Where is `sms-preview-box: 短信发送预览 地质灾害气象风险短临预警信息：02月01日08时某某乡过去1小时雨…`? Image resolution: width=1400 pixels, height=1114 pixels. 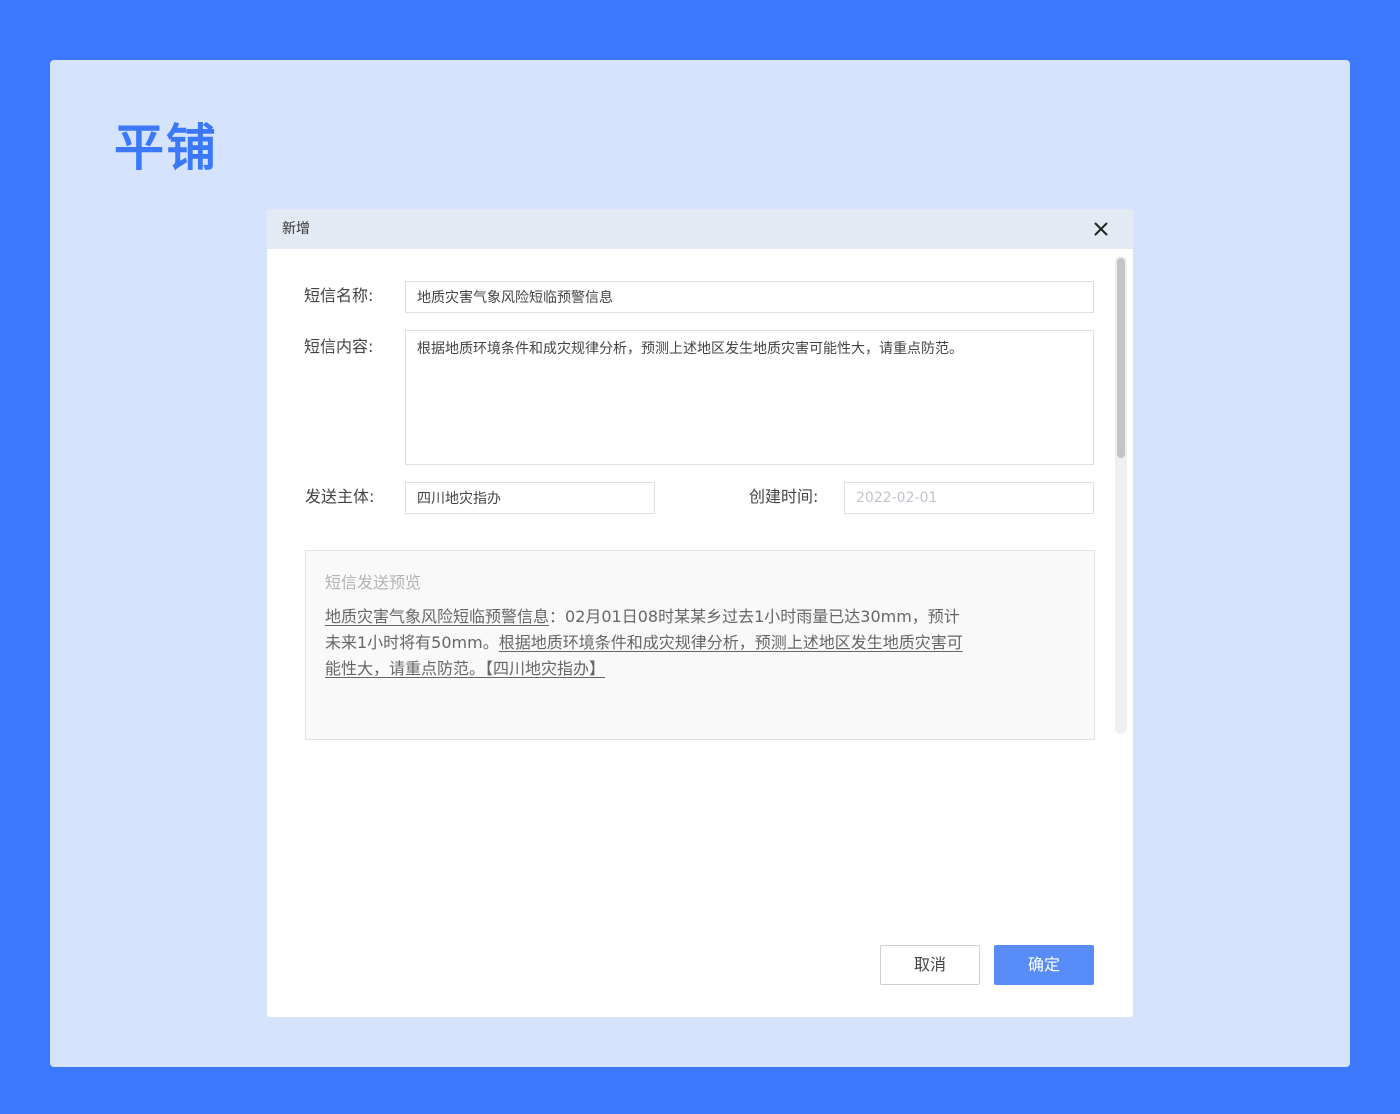
sms-preview-box: 短信发送预览 地质灾害气象风险短临预警信息：02月01日08时某某乡过去1小时雨… is located at coordinates (700, 645).